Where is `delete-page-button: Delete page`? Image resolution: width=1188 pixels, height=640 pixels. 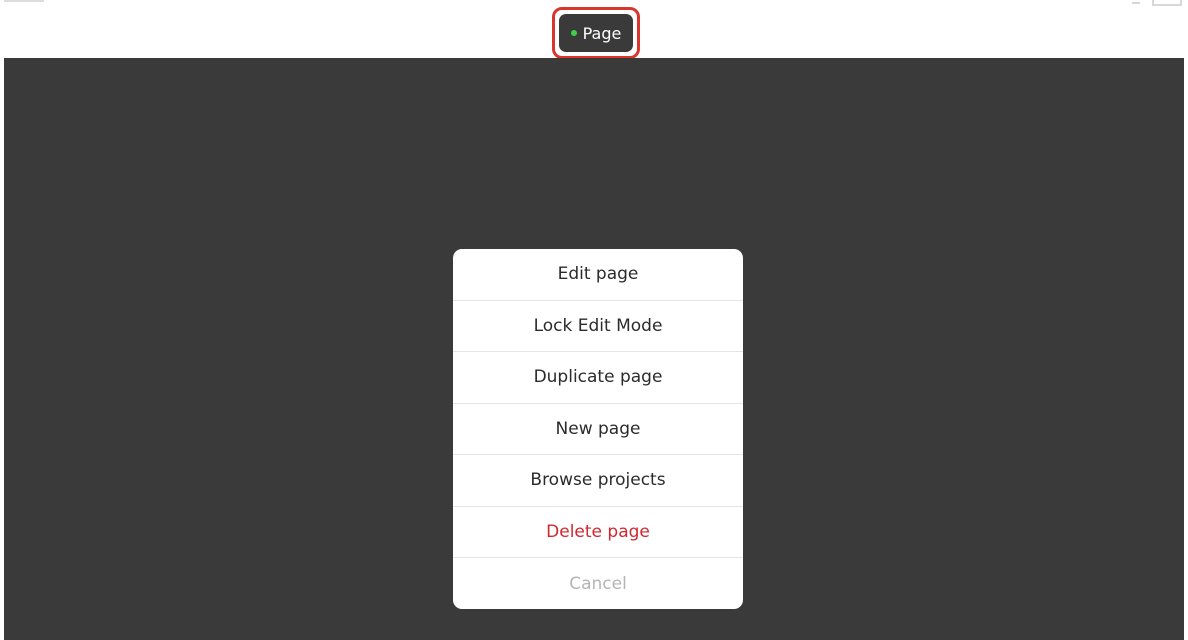 delete-page-button: Delete page is located at coordinates (598, 532).